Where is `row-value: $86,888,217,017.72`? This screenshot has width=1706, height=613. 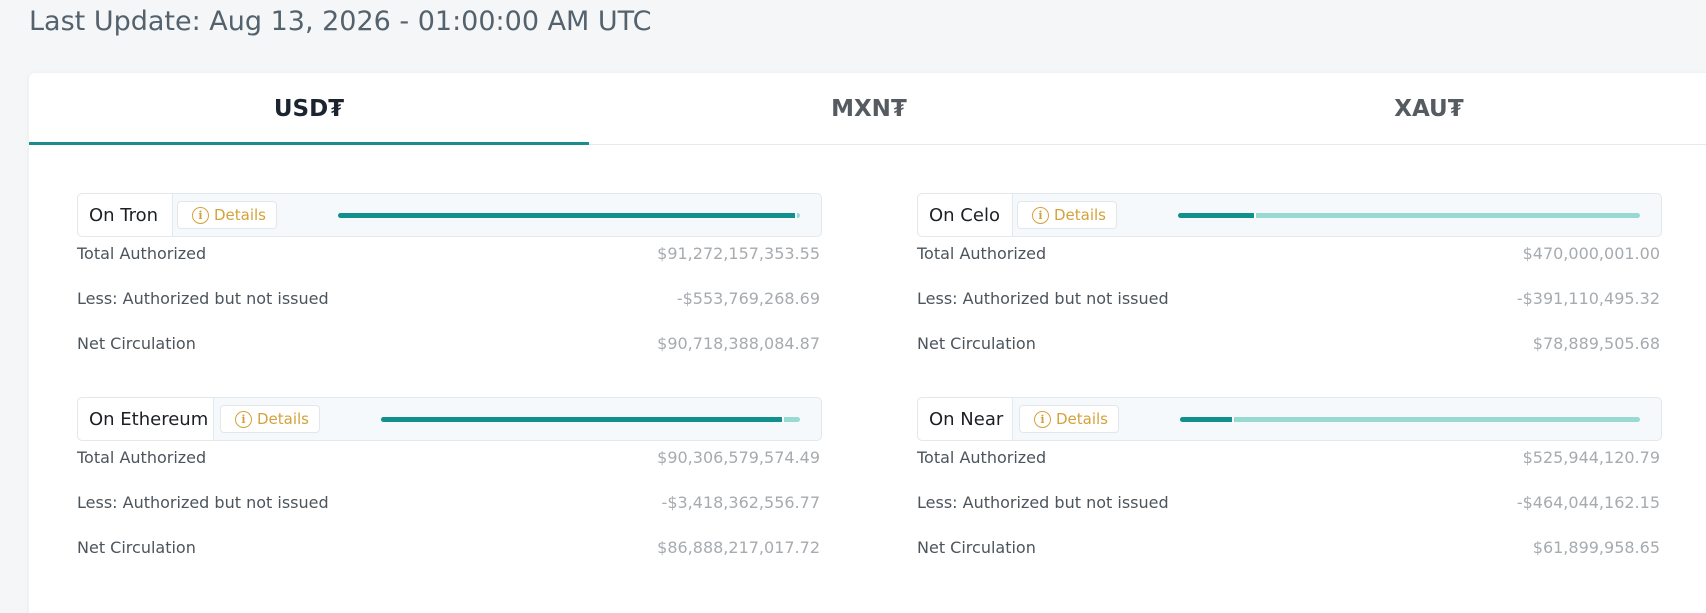
row-value: $86,888,217,017.72 is located at coordinates (738, 547).